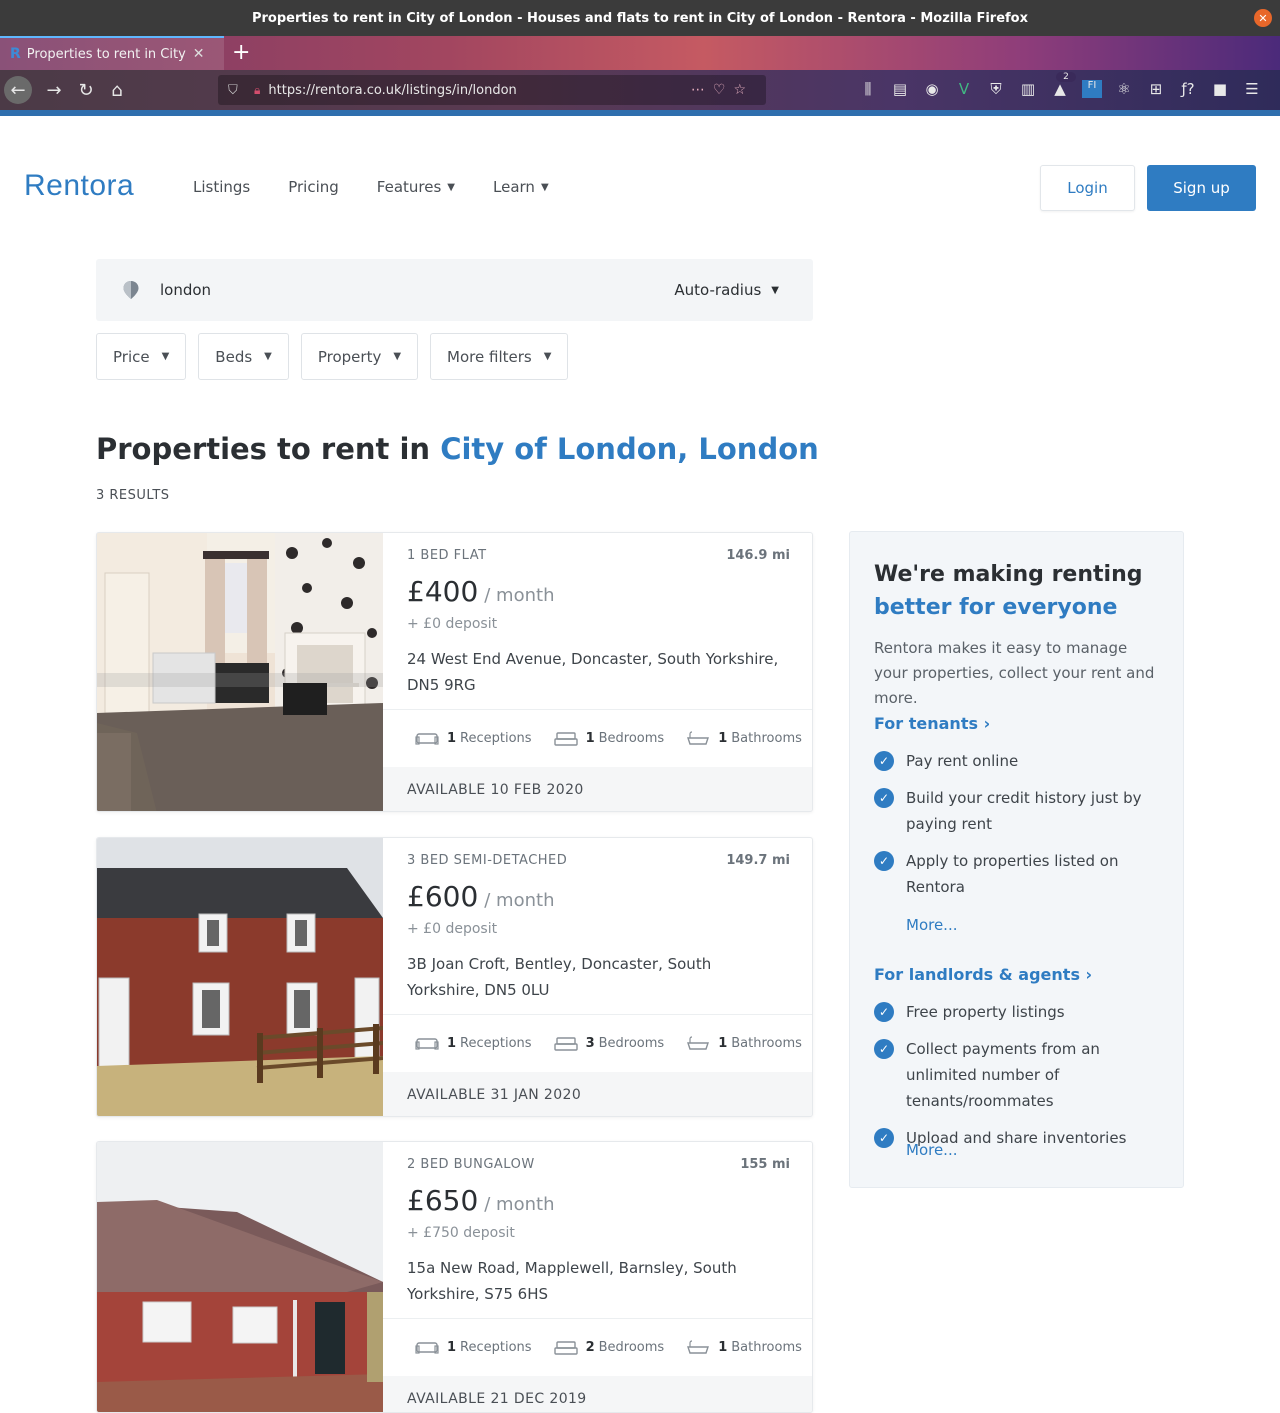 The image size is (1280, 1413). Describe the element at coordinates (117, 90) in the screenshot. I see `home-button: ⌂` at that location.